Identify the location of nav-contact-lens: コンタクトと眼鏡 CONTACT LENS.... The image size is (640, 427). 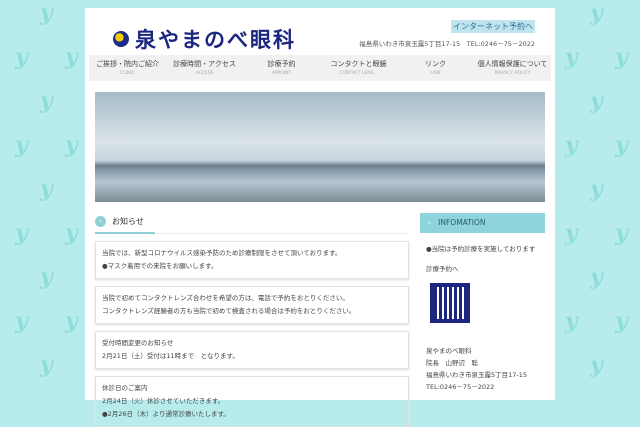
(358, 68).